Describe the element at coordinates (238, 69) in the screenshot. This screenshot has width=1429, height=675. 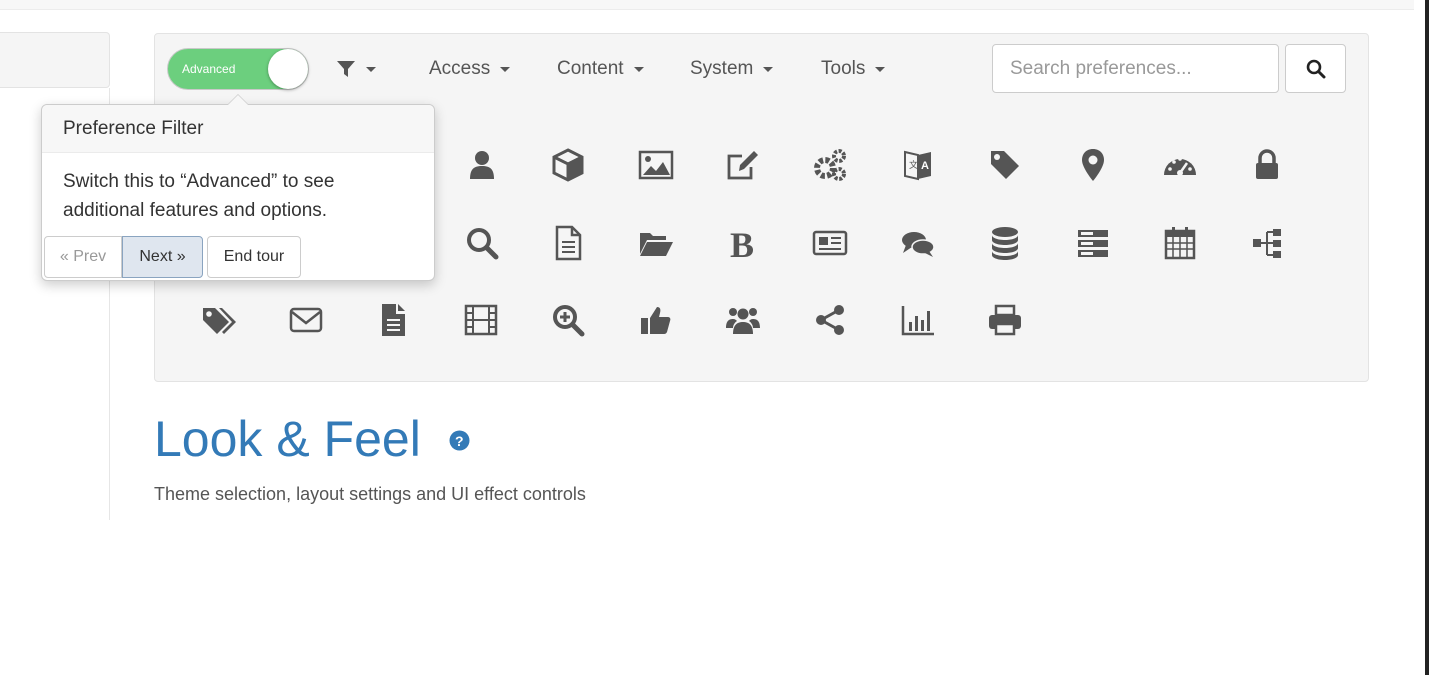
I see `advanced-toggle: Advanced` at that location.